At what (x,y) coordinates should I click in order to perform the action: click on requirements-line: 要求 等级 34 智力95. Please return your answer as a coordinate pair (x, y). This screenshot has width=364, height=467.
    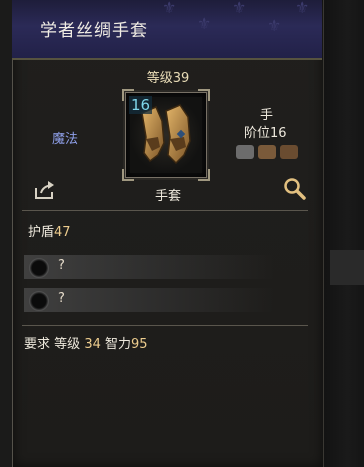
    Looking at the image, I should click on (86, 342).